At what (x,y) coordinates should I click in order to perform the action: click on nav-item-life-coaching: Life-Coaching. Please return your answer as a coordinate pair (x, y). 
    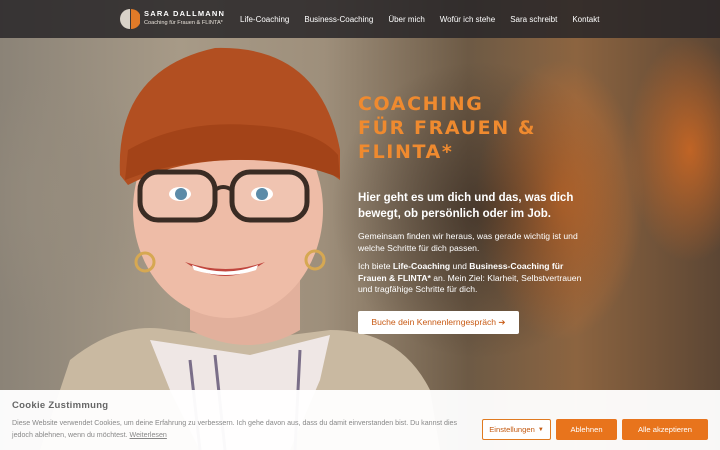
    Looking at the image, I should click on (264, 19).